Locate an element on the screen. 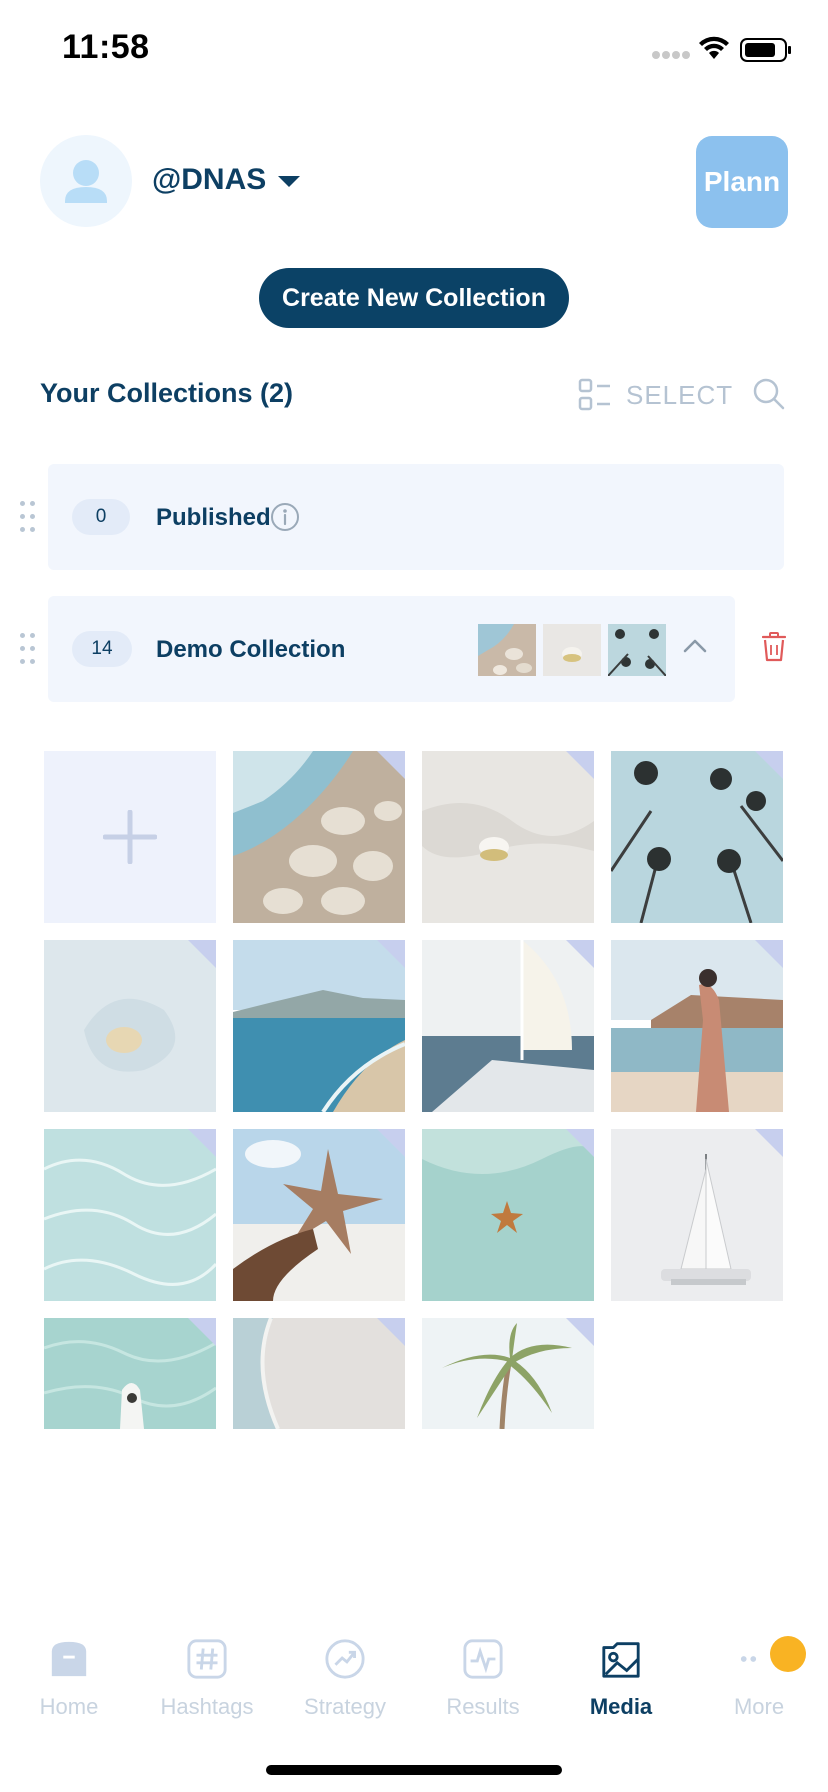  battery-icon is located at coordinates (765, 50).